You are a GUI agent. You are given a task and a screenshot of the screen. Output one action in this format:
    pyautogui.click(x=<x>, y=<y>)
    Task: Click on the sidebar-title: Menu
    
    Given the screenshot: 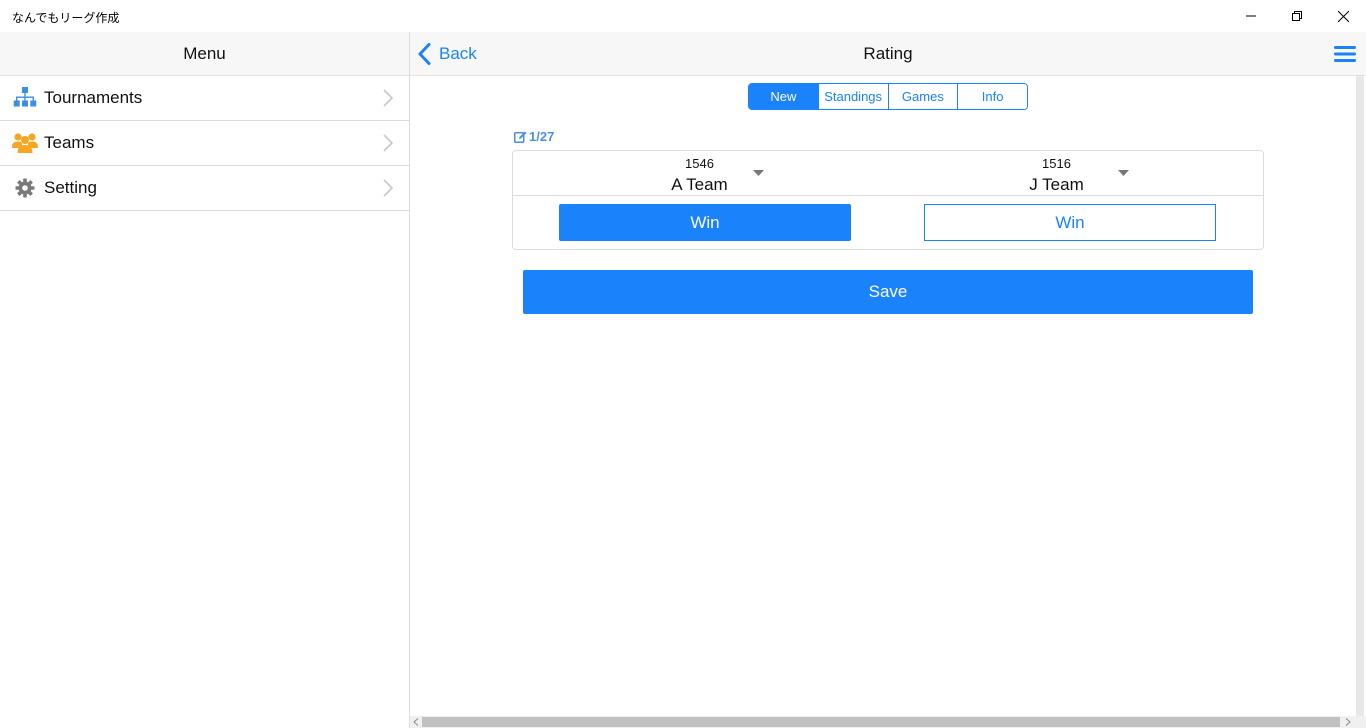 What is the action you would take?
    pyautogui.click(x=204, y=53)
    